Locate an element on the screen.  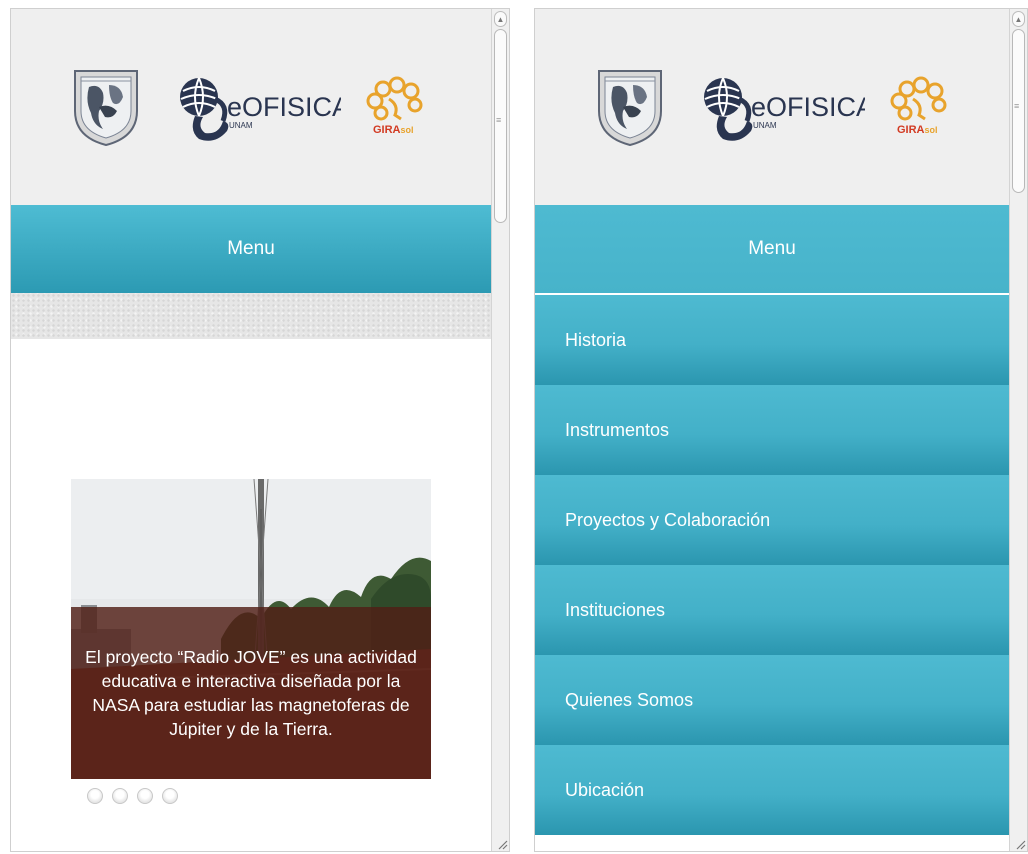
menu-item-ubicacion: Ubicación is located at coordinates (772, 790).